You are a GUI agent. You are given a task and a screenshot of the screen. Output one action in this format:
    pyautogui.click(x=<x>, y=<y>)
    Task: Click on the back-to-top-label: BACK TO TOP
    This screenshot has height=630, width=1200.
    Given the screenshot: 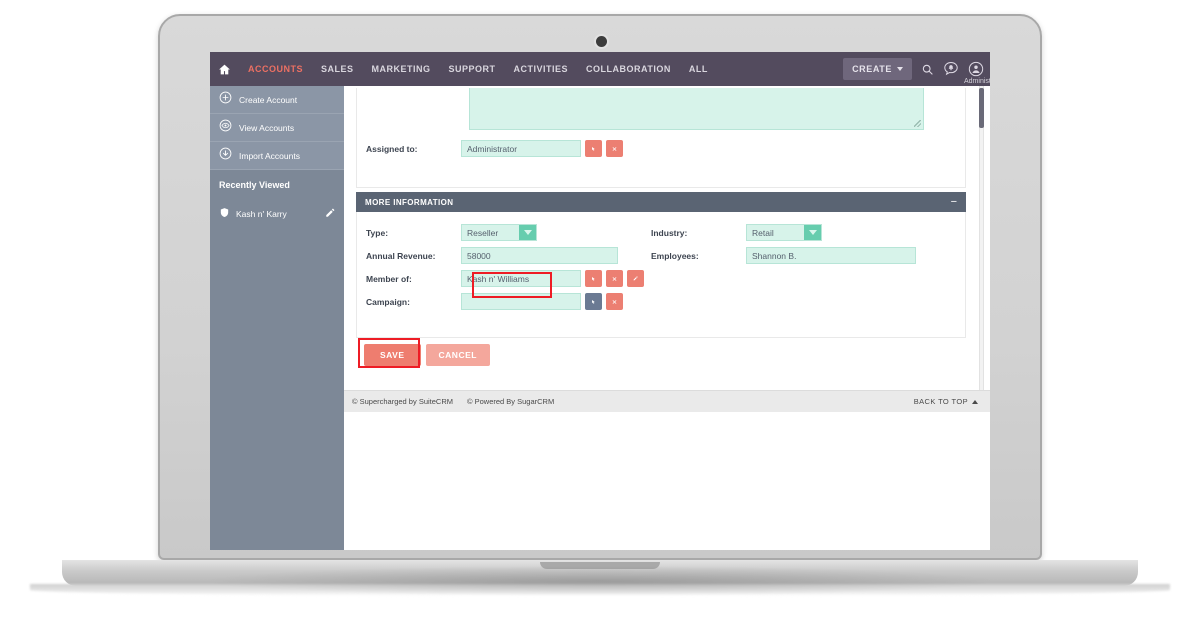 What is the action you would take?
    pyautogui.click(x=940, y=401)
    